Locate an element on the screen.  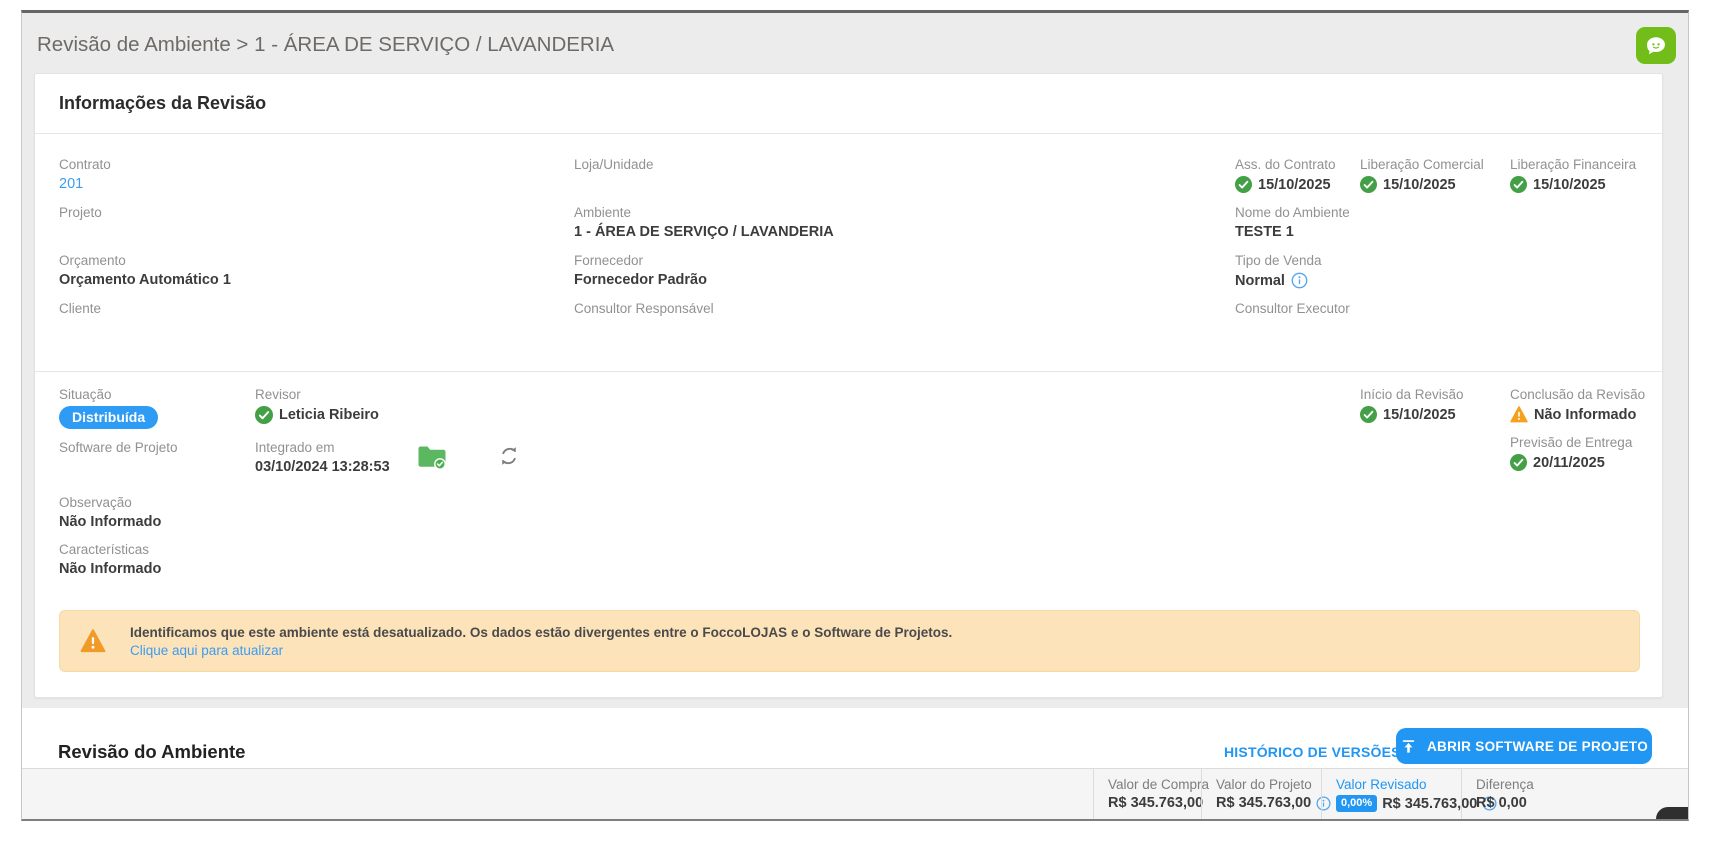
info-icon is located at coordinates (1299, 280).